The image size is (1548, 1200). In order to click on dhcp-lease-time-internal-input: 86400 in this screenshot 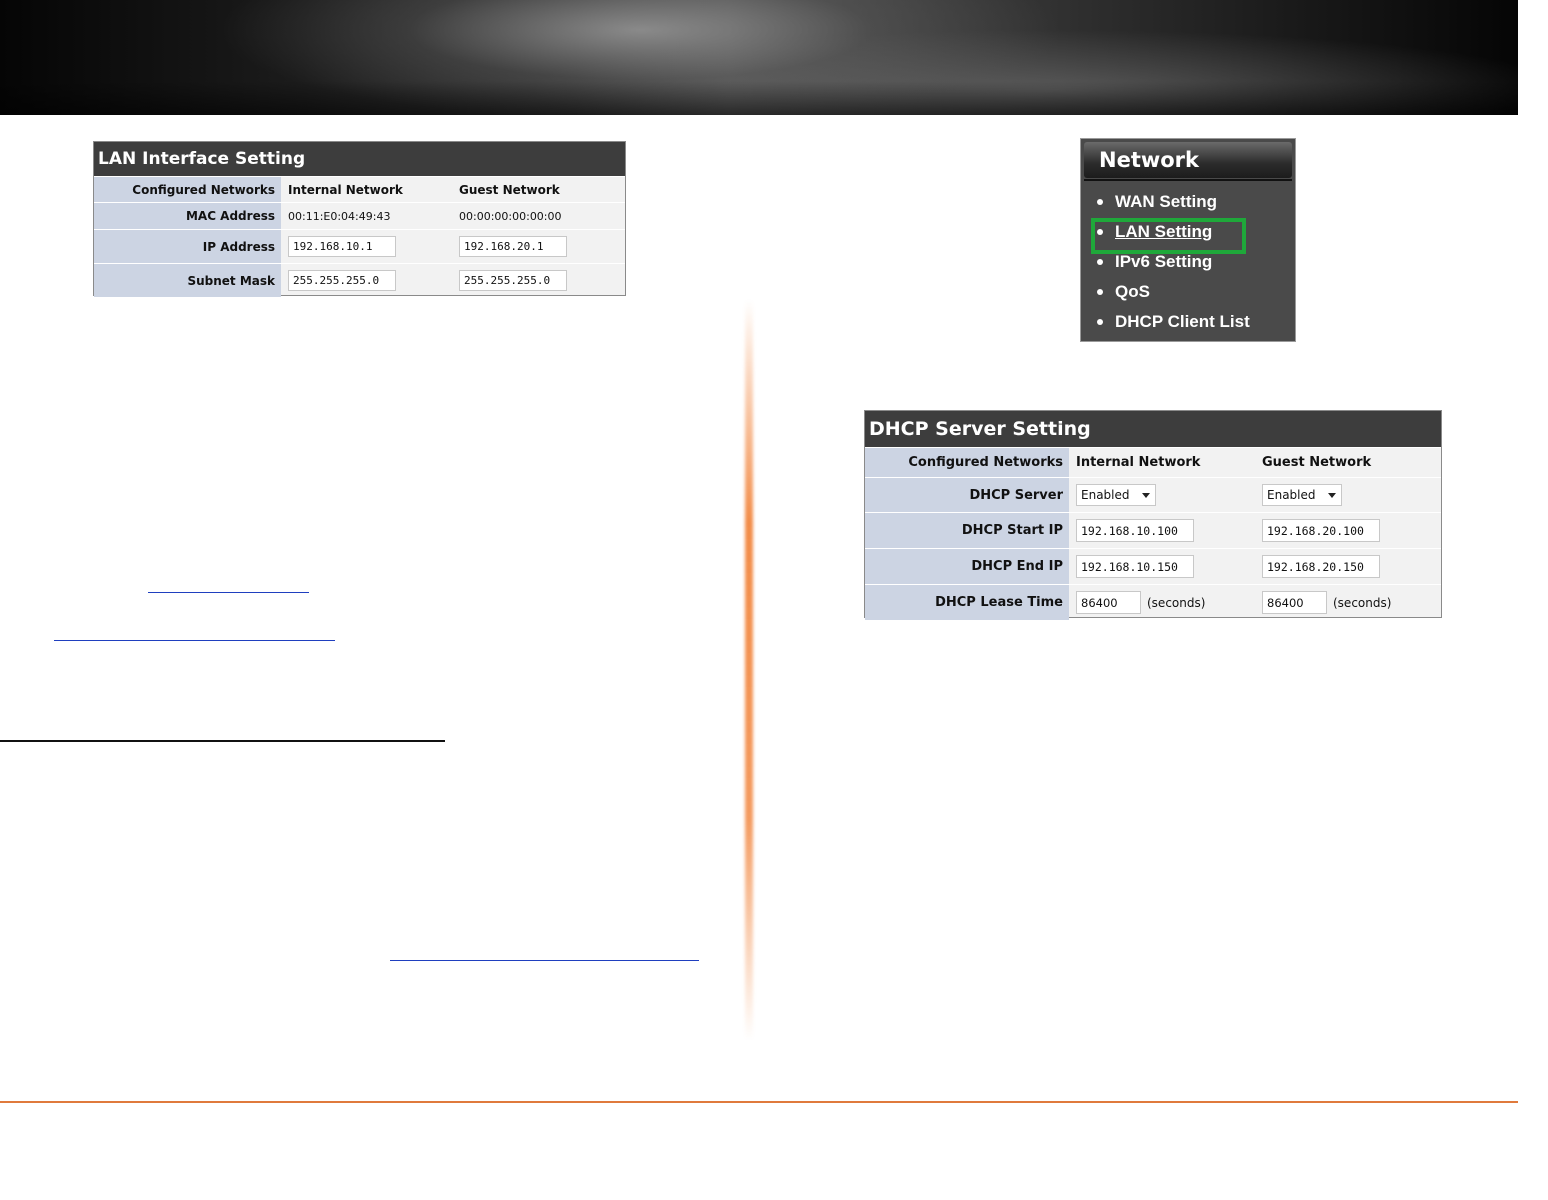, I will do `click(1108, 602)`.